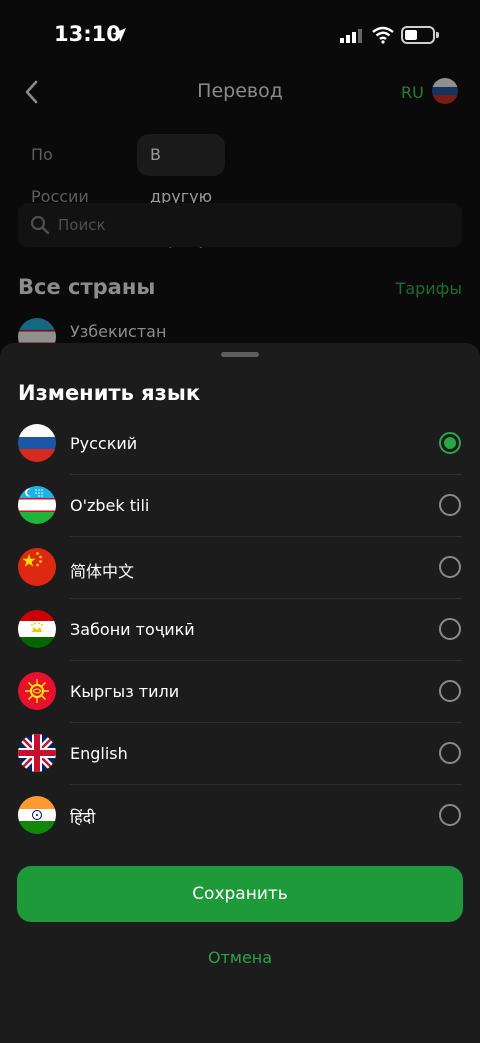 Image resolution: width=480 pixels, height=1043 pixels. Describe the element at coordinates (83, 817) in the screenshot. I see `language-label: हिंदी` at that location.